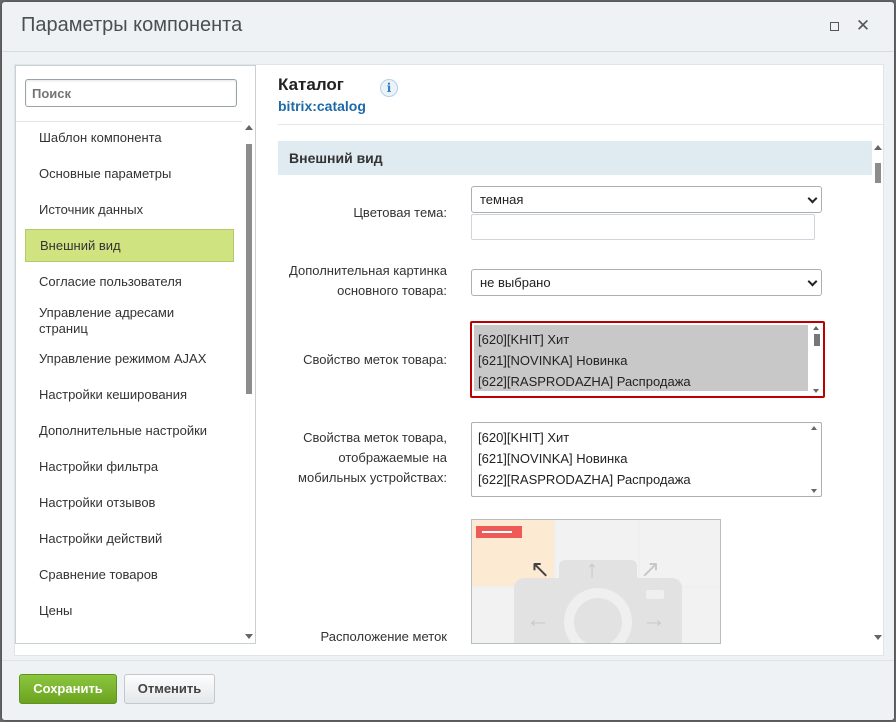 This screenshot has height=722, width=896. Describe the element at coordinates (448, 690) in the screenshot. I see `dialog-footer: Сохранить Отменить` at that location.